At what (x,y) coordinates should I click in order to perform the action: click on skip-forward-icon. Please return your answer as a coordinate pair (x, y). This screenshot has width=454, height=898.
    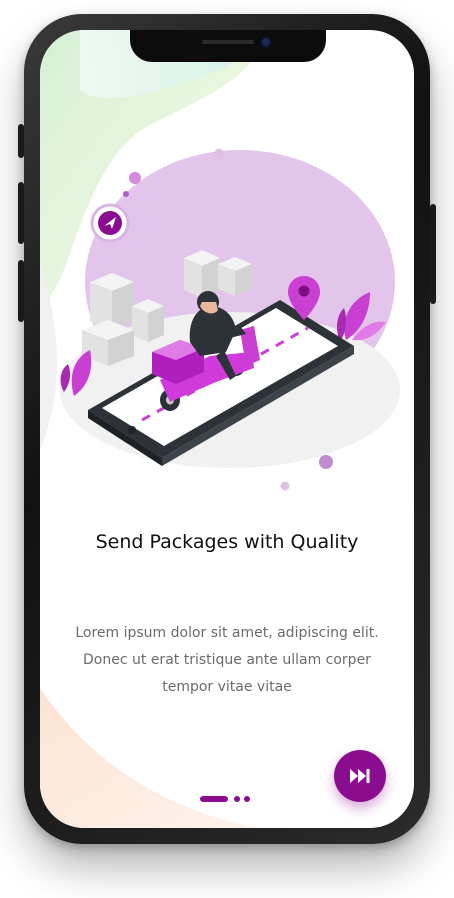
    Looking at the image, I should click on (360, 776).